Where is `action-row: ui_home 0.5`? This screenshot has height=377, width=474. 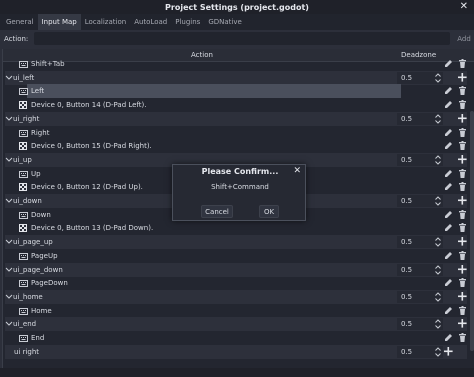
action-row: ui_home 0.5 is located at coordinates (236, 296).